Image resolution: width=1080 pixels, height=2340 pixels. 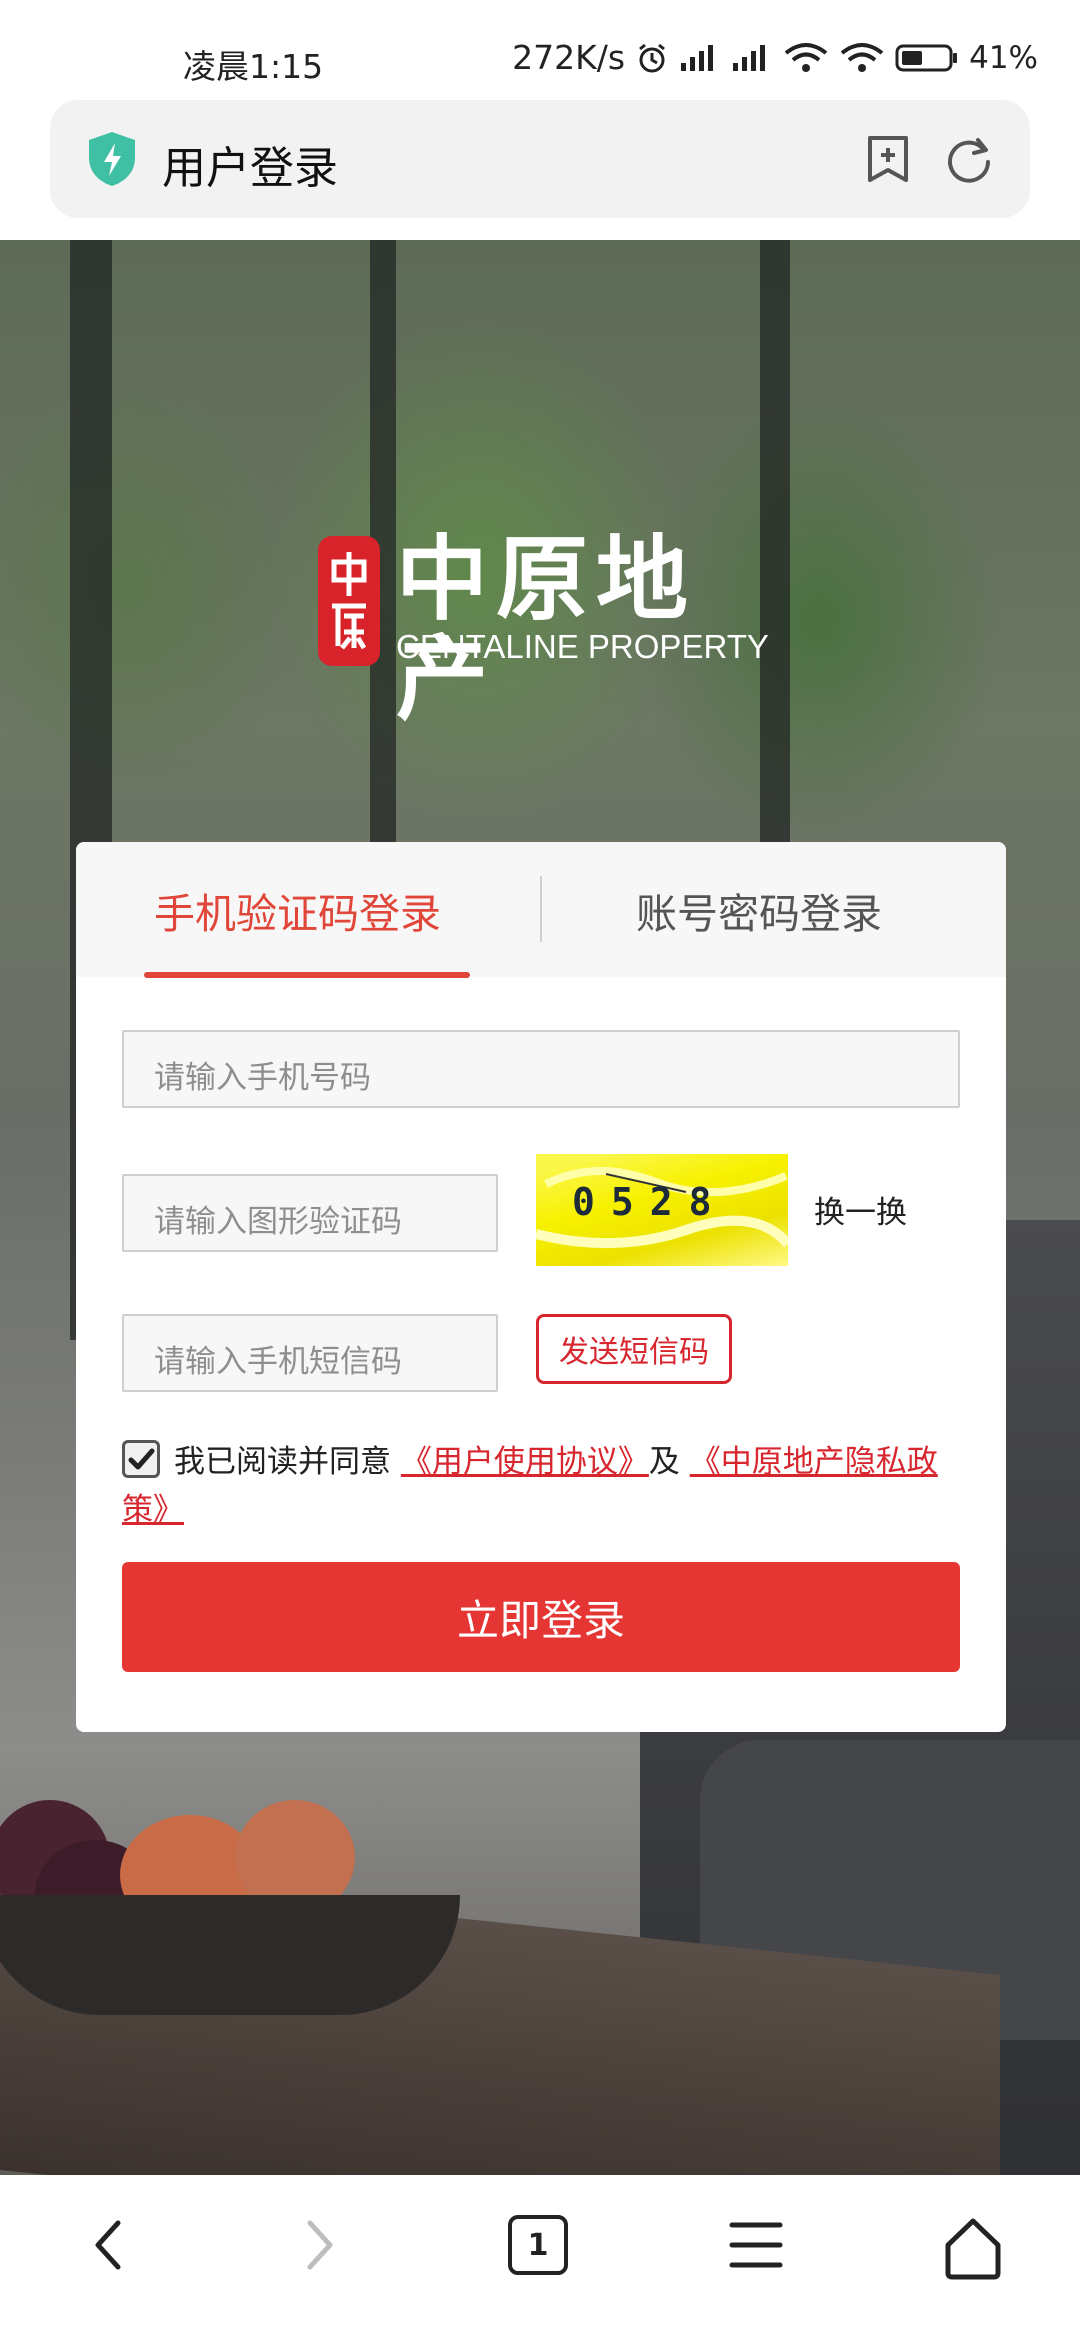 What do you see at coordinates (969, 161) in the screenshot?
I see `reload-icon` at bounding box center [969, 161].